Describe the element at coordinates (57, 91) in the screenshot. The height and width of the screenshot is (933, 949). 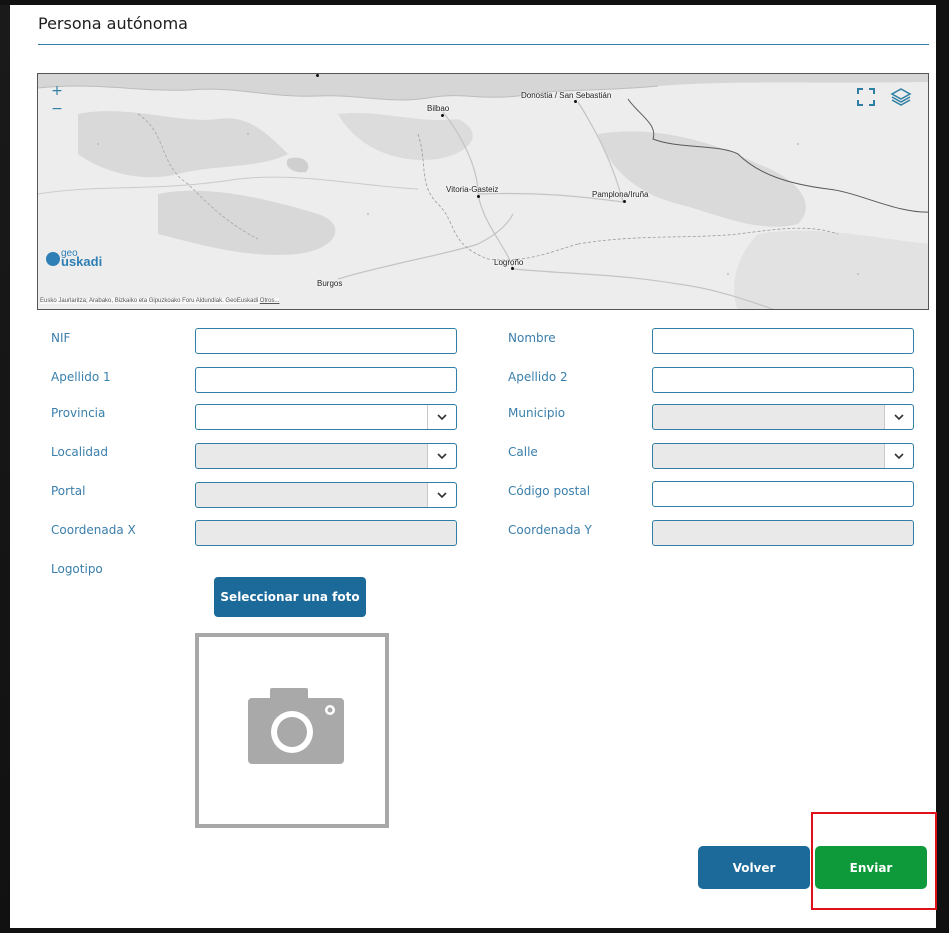
I see `zoom-in-button: +` at that location.